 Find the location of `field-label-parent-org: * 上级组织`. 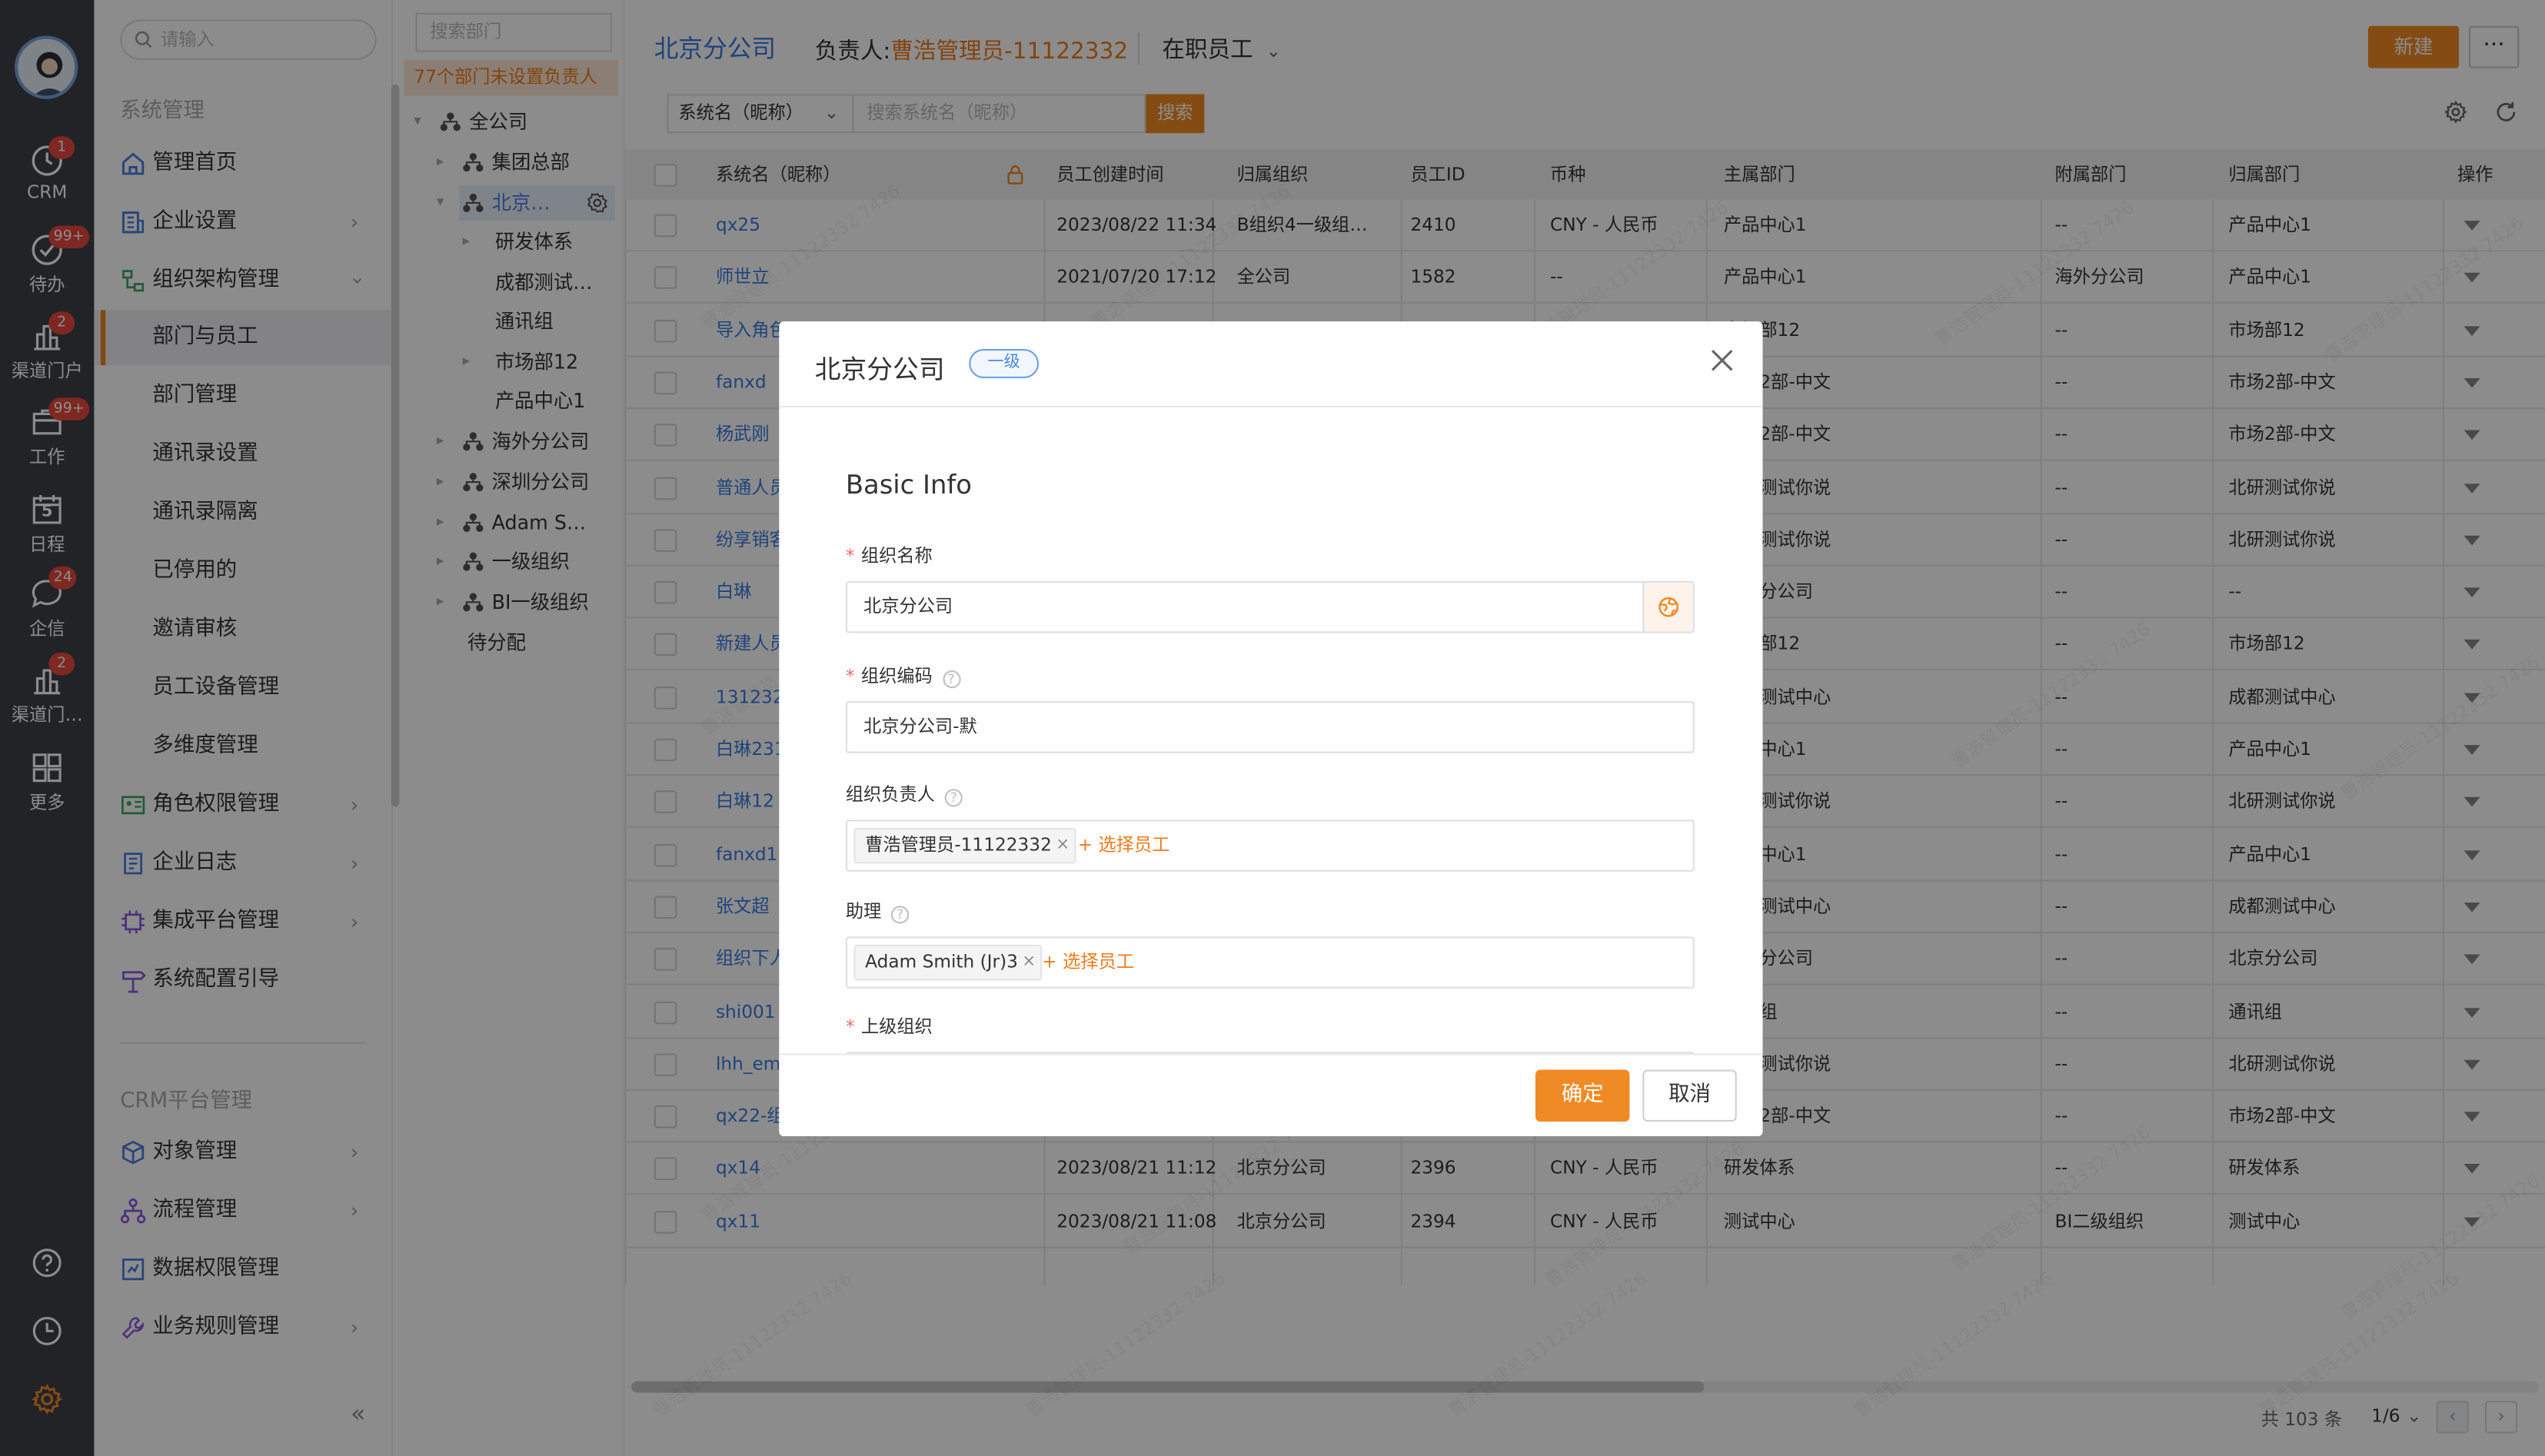

field-label-parent-org: * 上级组织 is located at coordinates (890, 1026).